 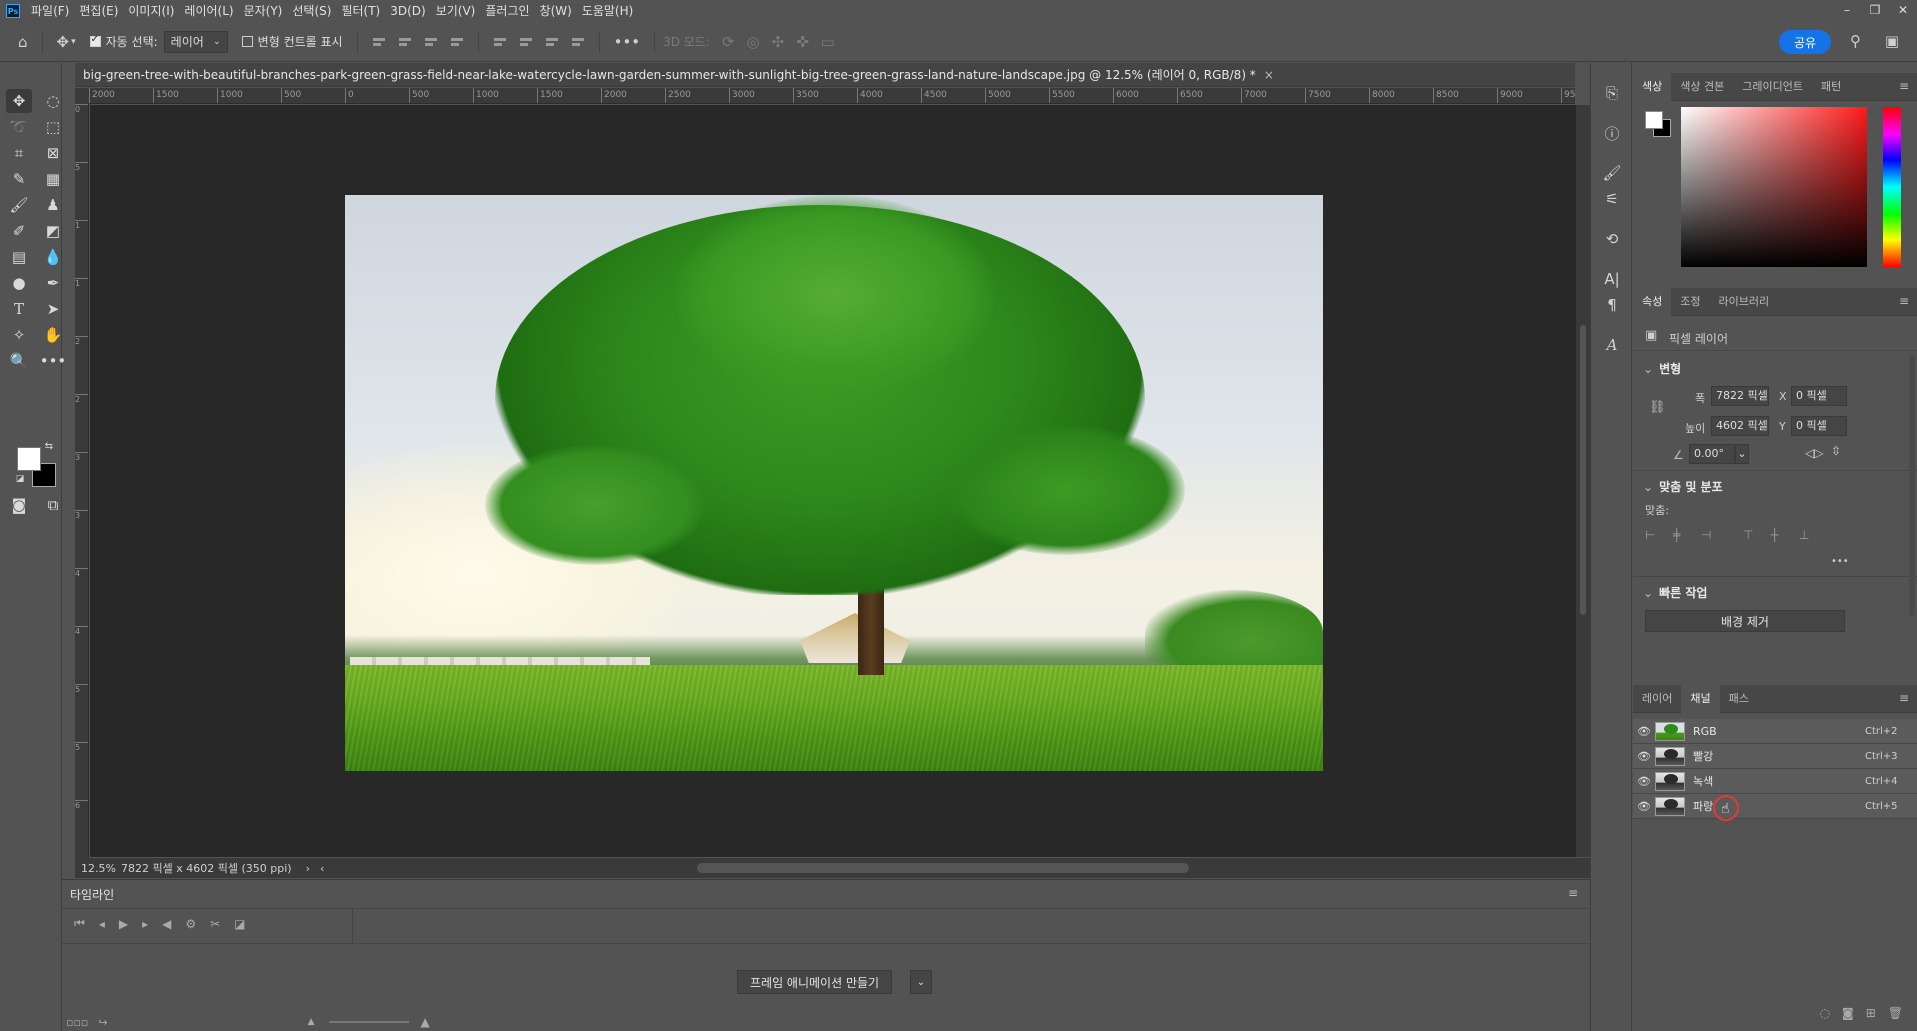 I want to click on eraser-tool-icon: ◩, so click(x=53, y=231).